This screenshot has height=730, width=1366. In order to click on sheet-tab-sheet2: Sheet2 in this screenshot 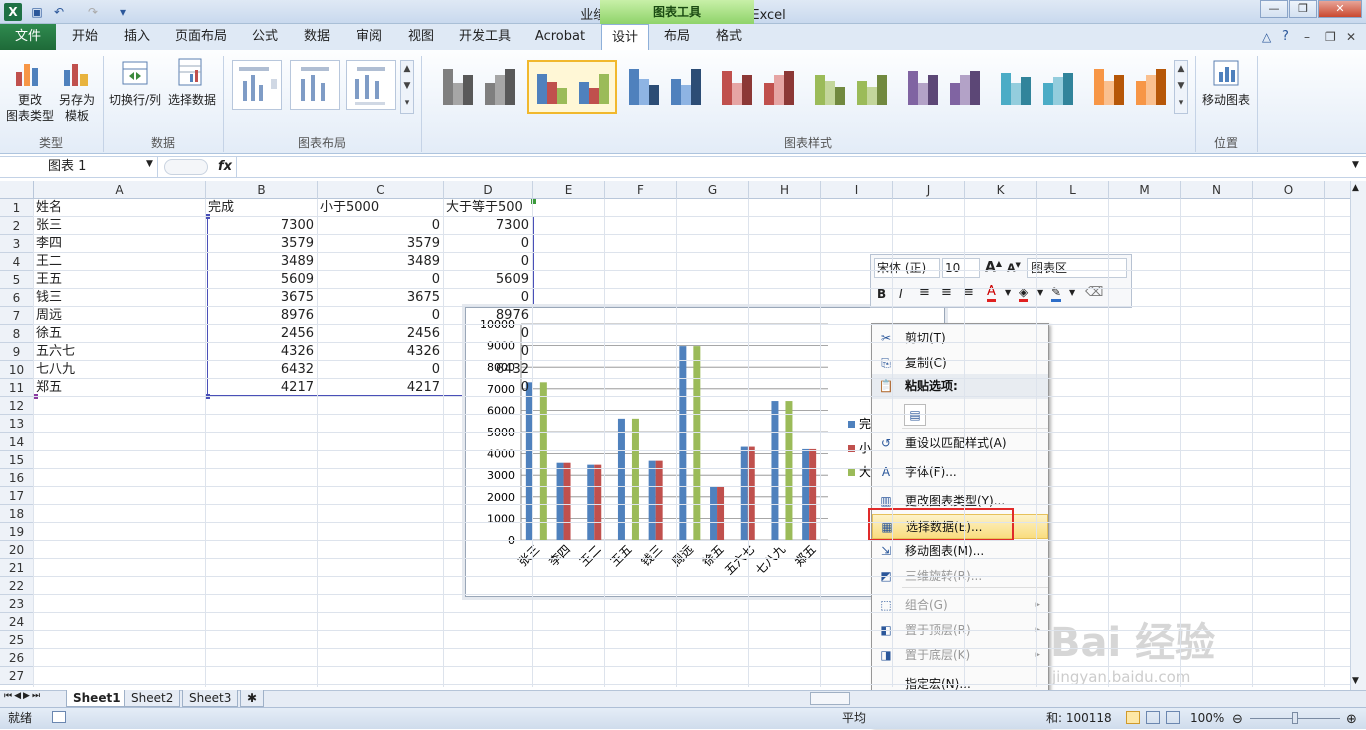, I will do `click(152, 698)`.